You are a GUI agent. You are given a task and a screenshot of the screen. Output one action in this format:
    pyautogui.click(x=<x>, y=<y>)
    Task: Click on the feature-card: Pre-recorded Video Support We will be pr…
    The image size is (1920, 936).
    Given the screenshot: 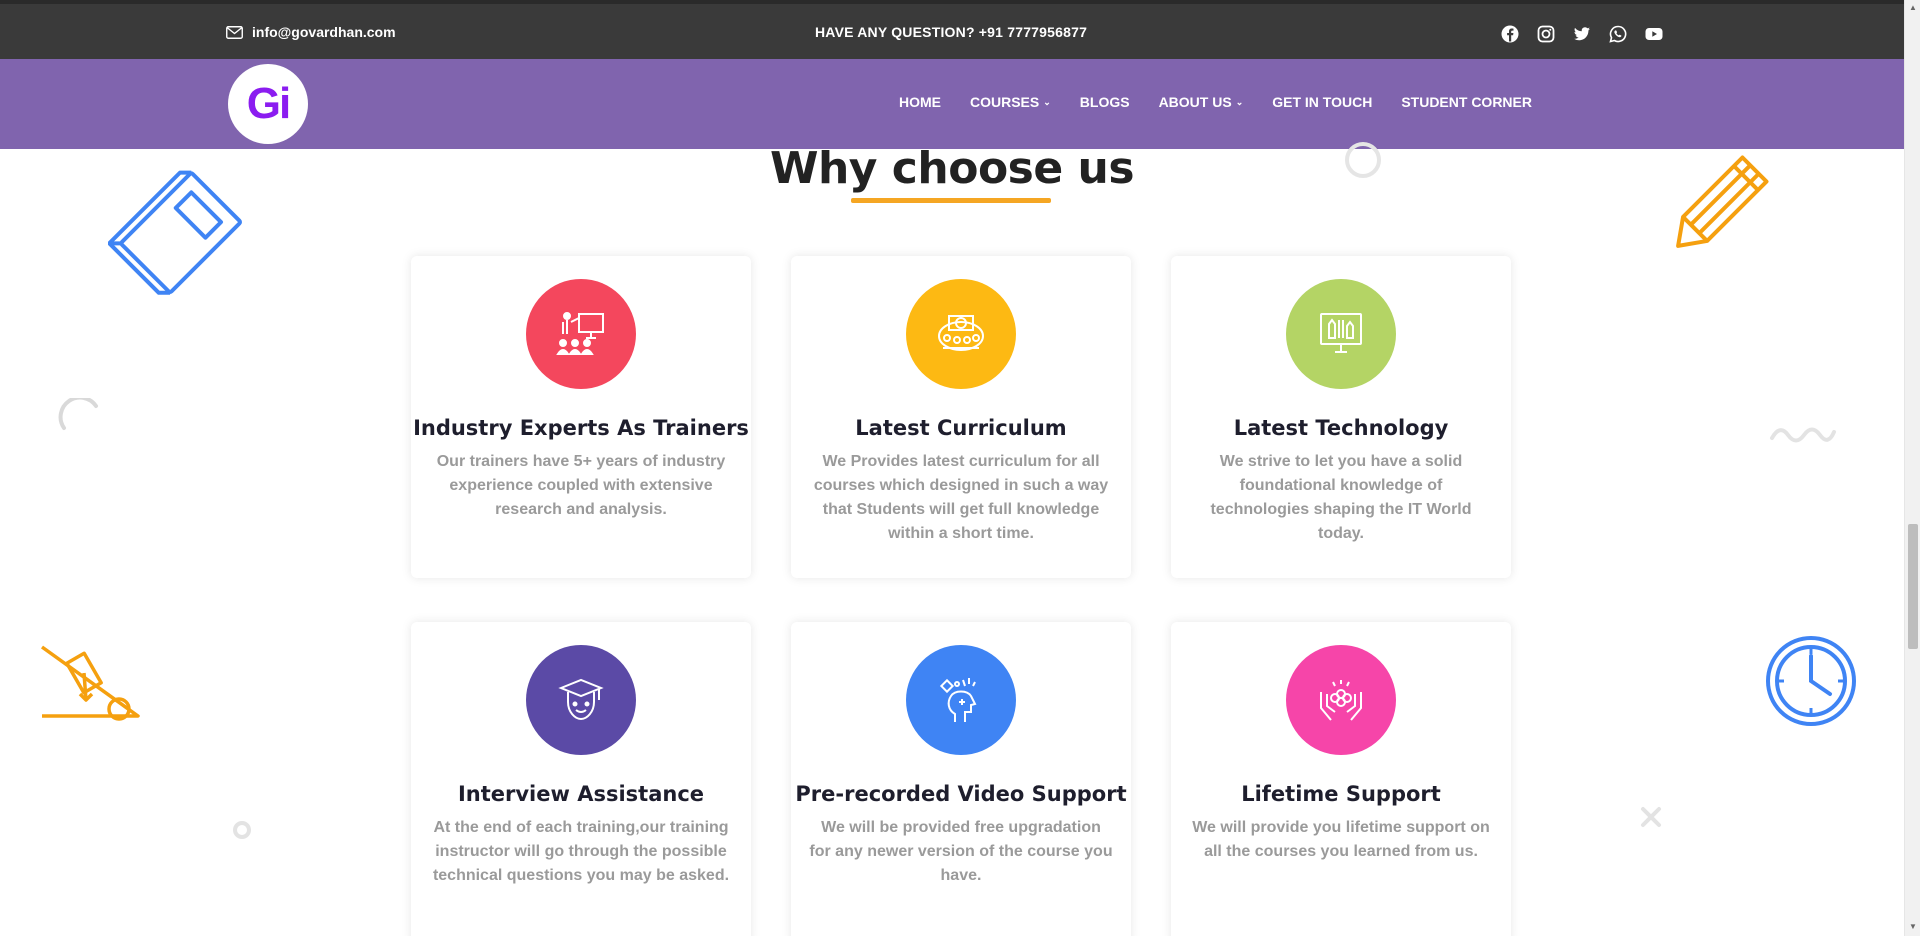 What is the action you would take?
    pyautogui.click(x=961, y=779)
    